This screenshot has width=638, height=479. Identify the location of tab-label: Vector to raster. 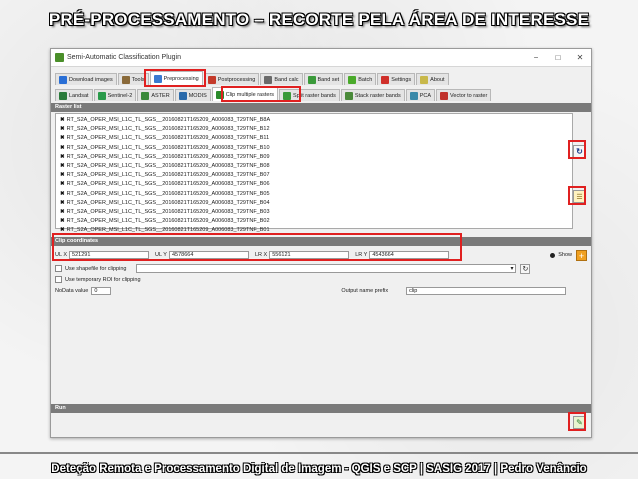
(469, 95).